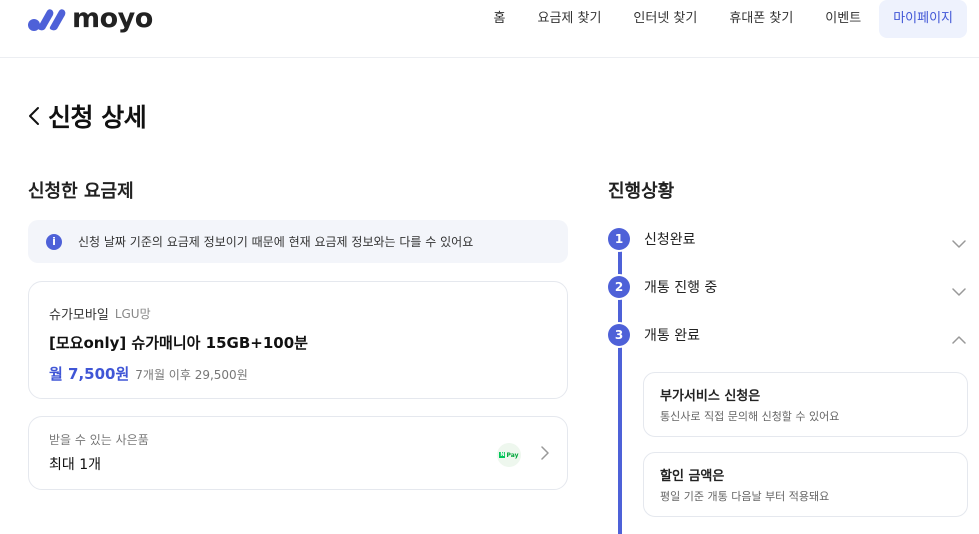 The height and width of the screenshot is (534, 979). What do you see at coordinates (132, 314) in the screenshot?
I see `plan-network: LGU망` at bounding box center [132, 314].